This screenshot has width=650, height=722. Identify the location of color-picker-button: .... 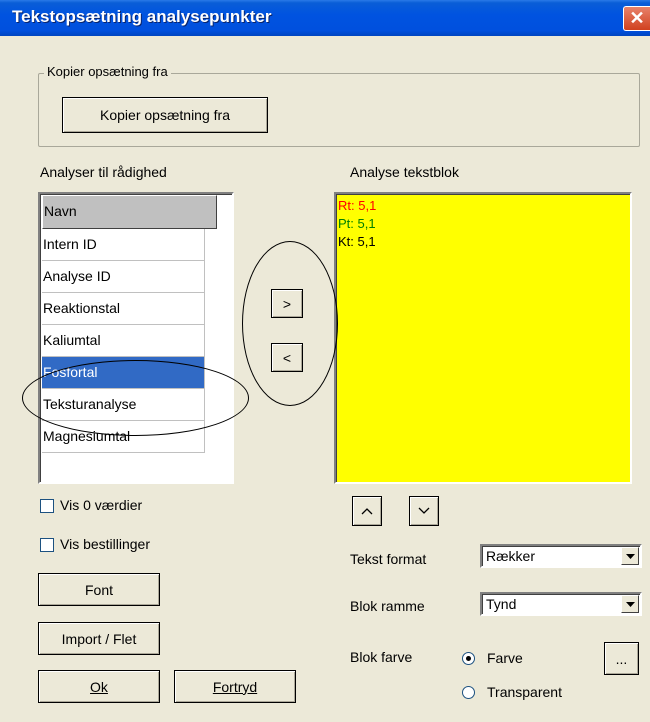
(621, 658).